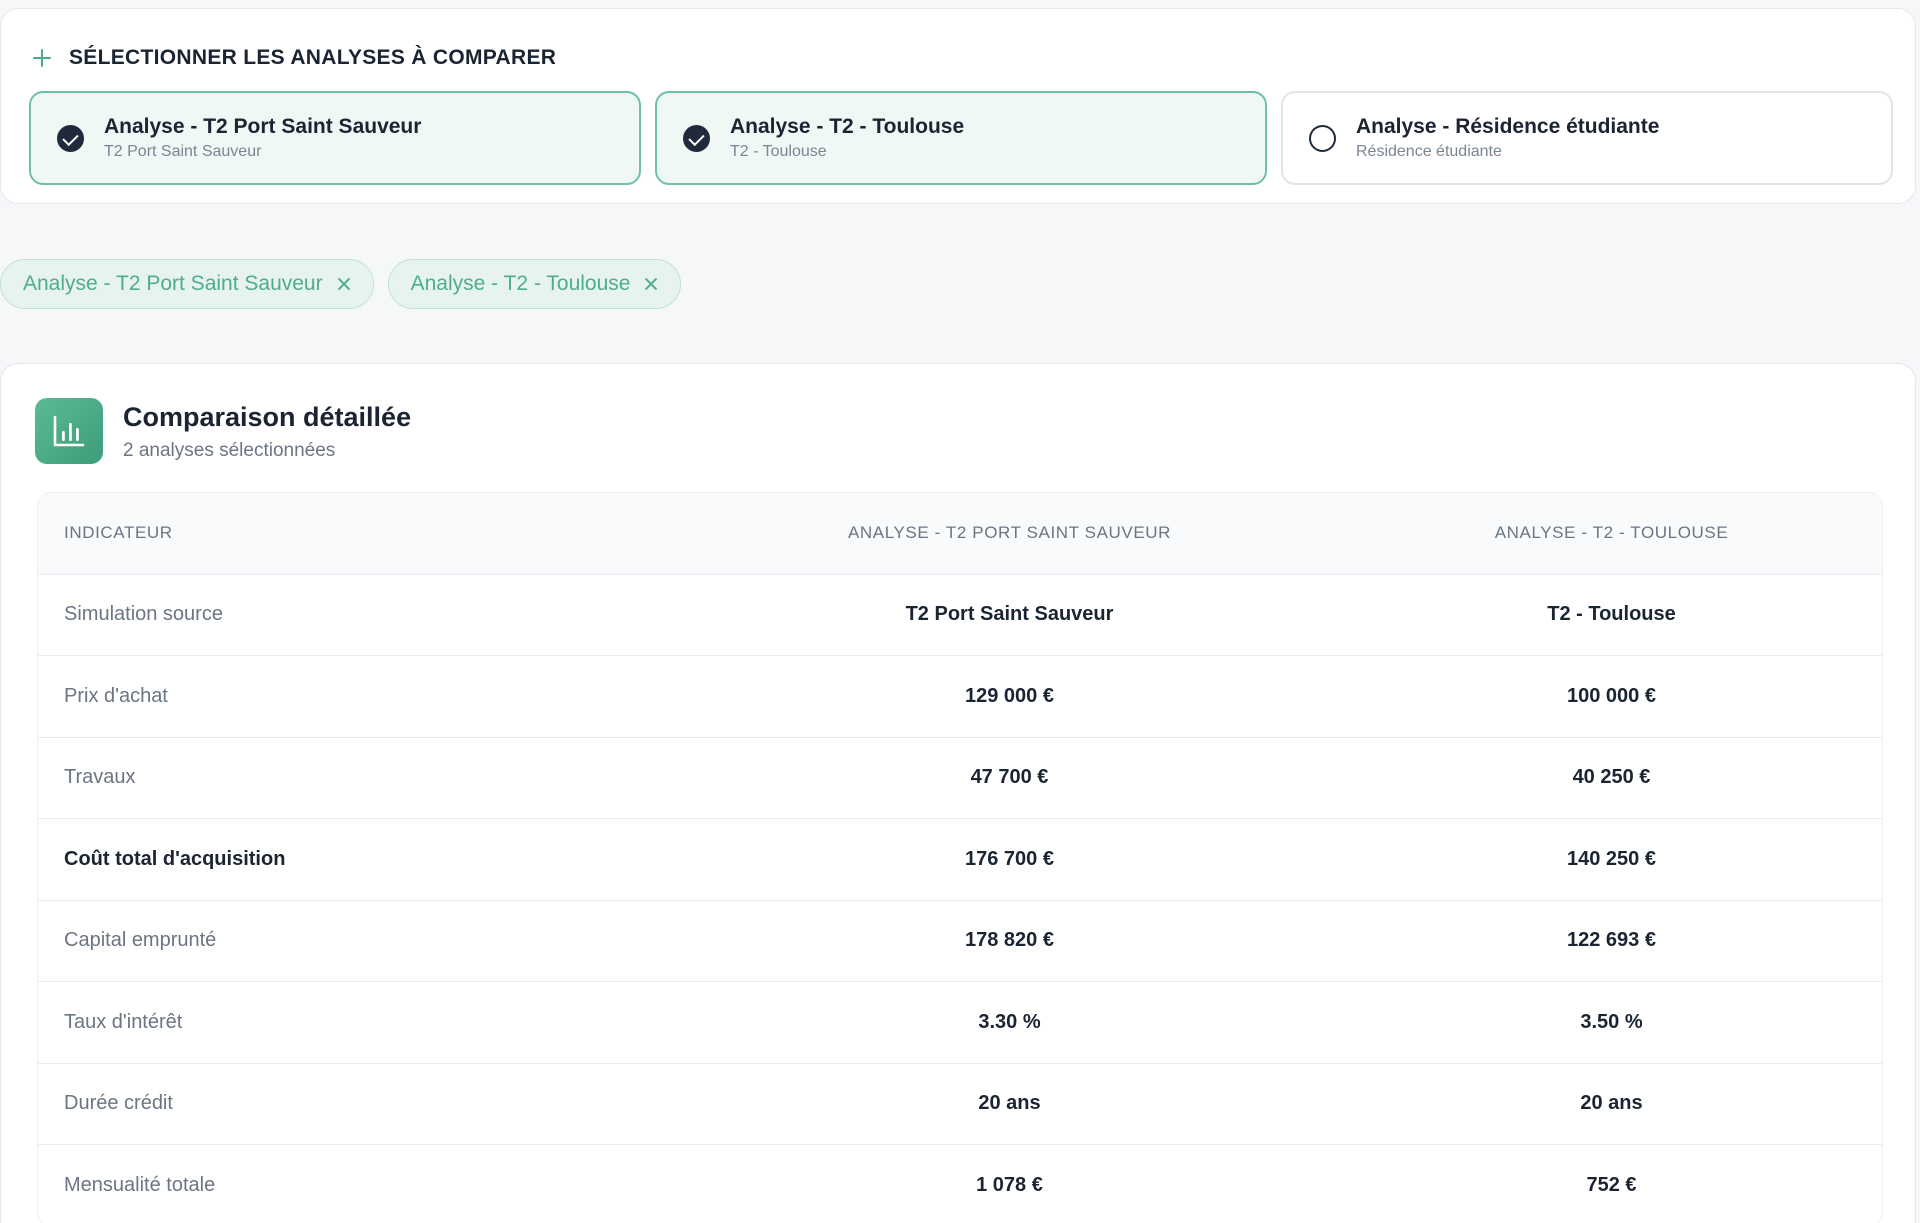  What do you see at coordinates (960, 778) in the screenshot?
I see `table-row: Travaux 47 700 € 40 250 €` at bounding box center [960, 778].